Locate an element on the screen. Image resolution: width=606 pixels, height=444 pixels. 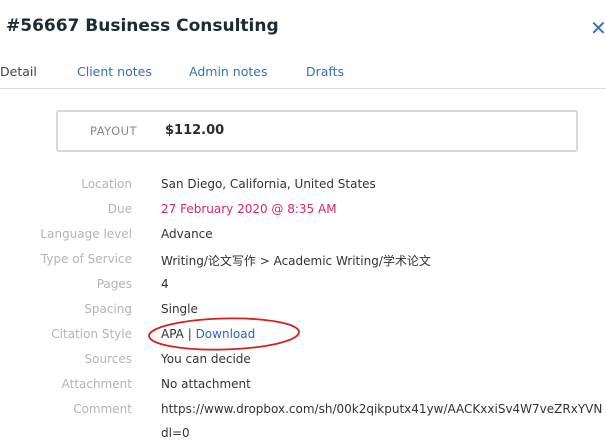
detail-row-due: Due 27 February 2020 @ 8:35 AM is located at coordinates (303, 212).